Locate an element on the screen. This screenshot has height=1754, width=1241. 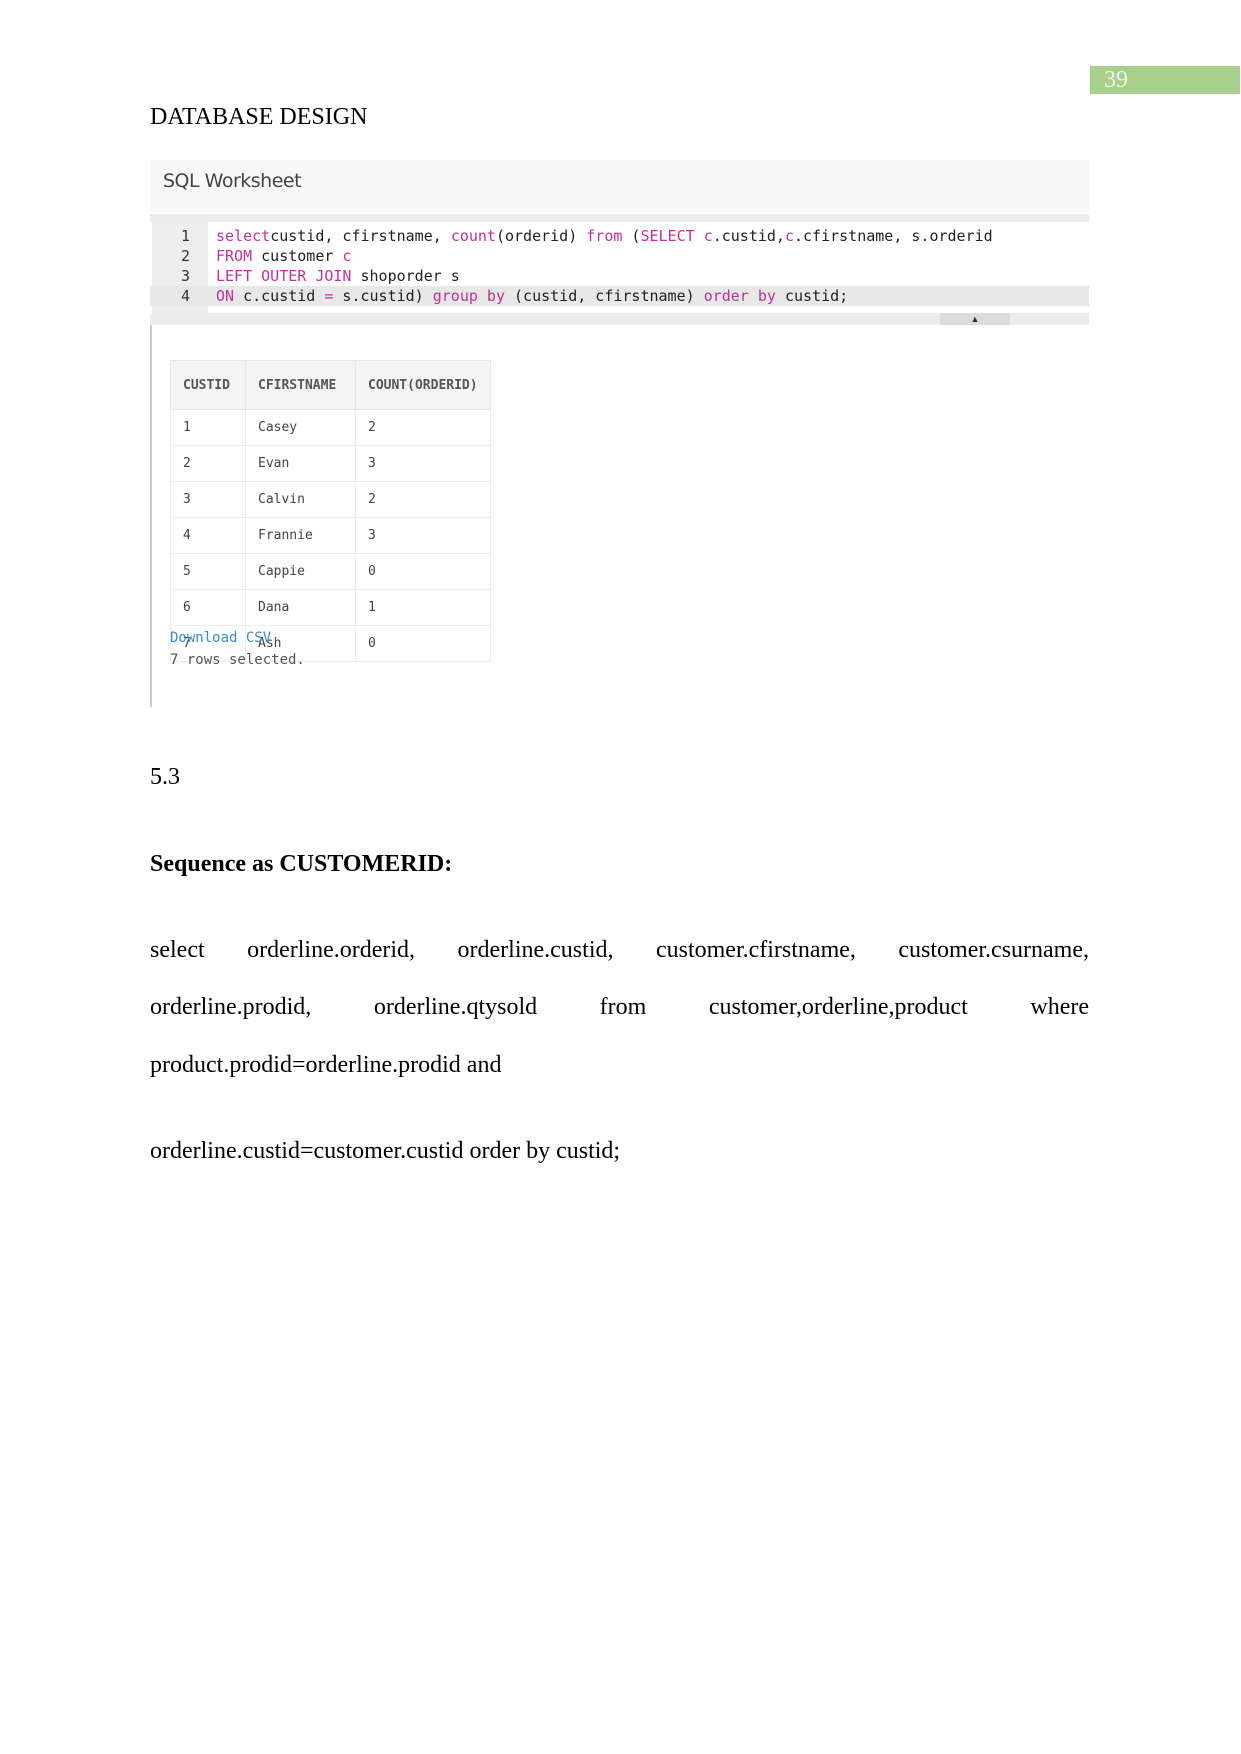
table-cell: 4 is located at coordinates (208, 535).